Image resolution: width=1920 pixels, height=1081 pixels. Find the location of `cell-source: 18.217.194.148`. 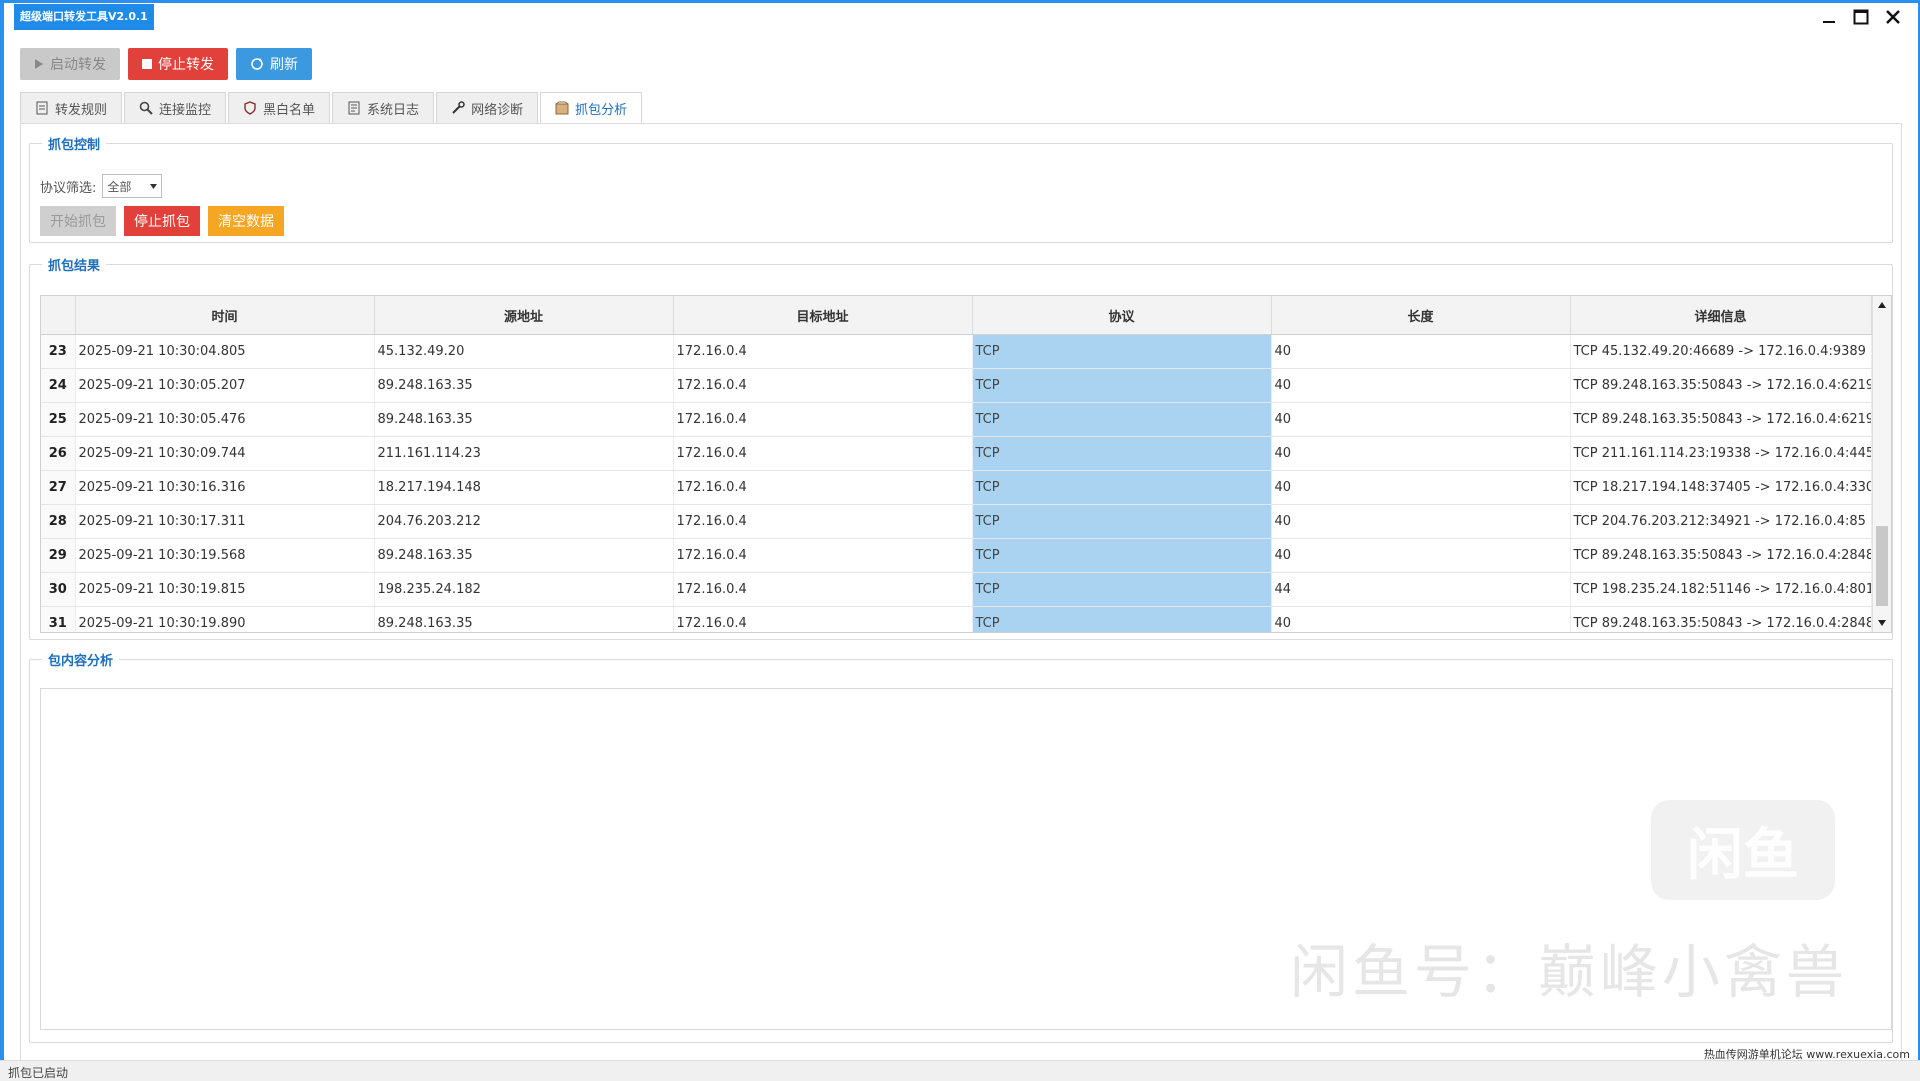

cell-source: 18.217.194.148 is located at coordinates (524, 487).